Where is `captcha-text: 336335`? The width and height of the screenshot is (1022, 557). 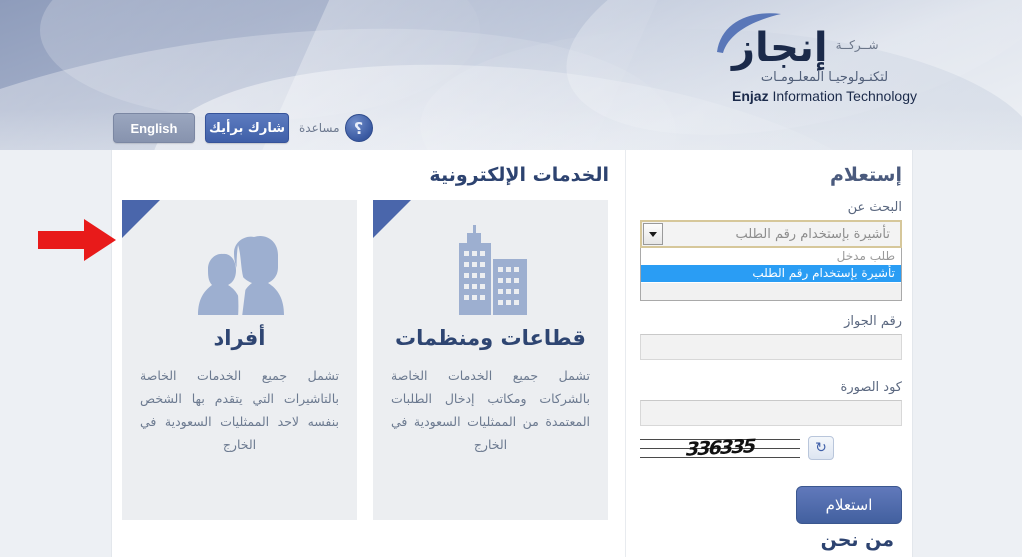 captcha-text: 336335 is located at coordinates (720, 448).